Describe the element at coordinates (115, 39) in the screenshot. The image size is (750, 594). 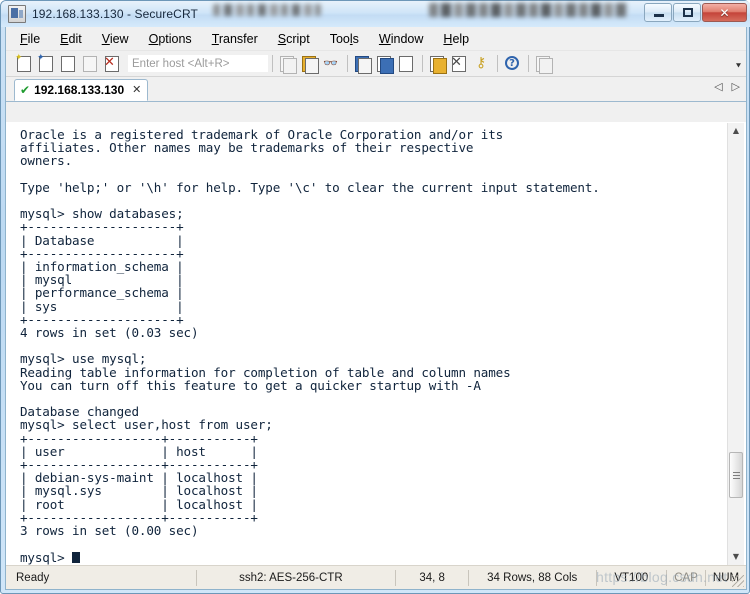
I see `menu-item-view: View` at that location.